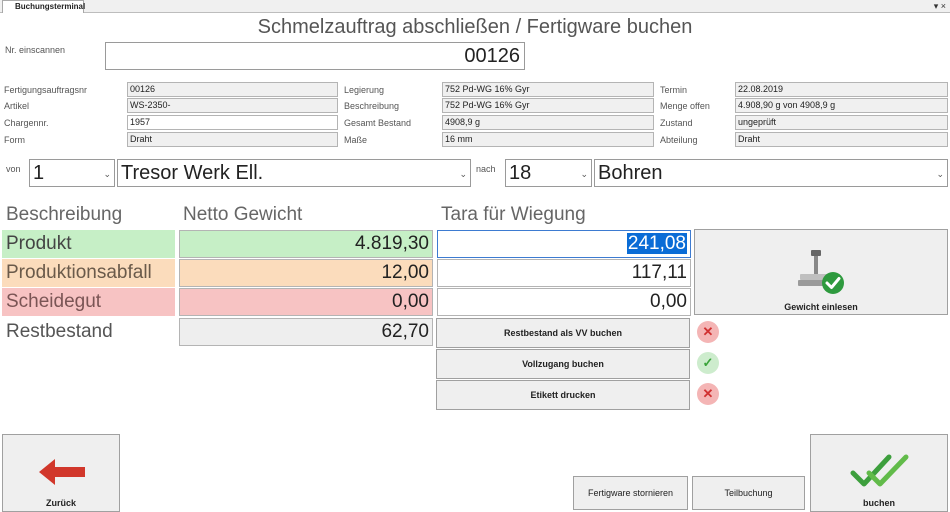  What do you see at coordinates (13, 169) in the screenshot?
I see `von-label: von` at bounding box center [13, 169].